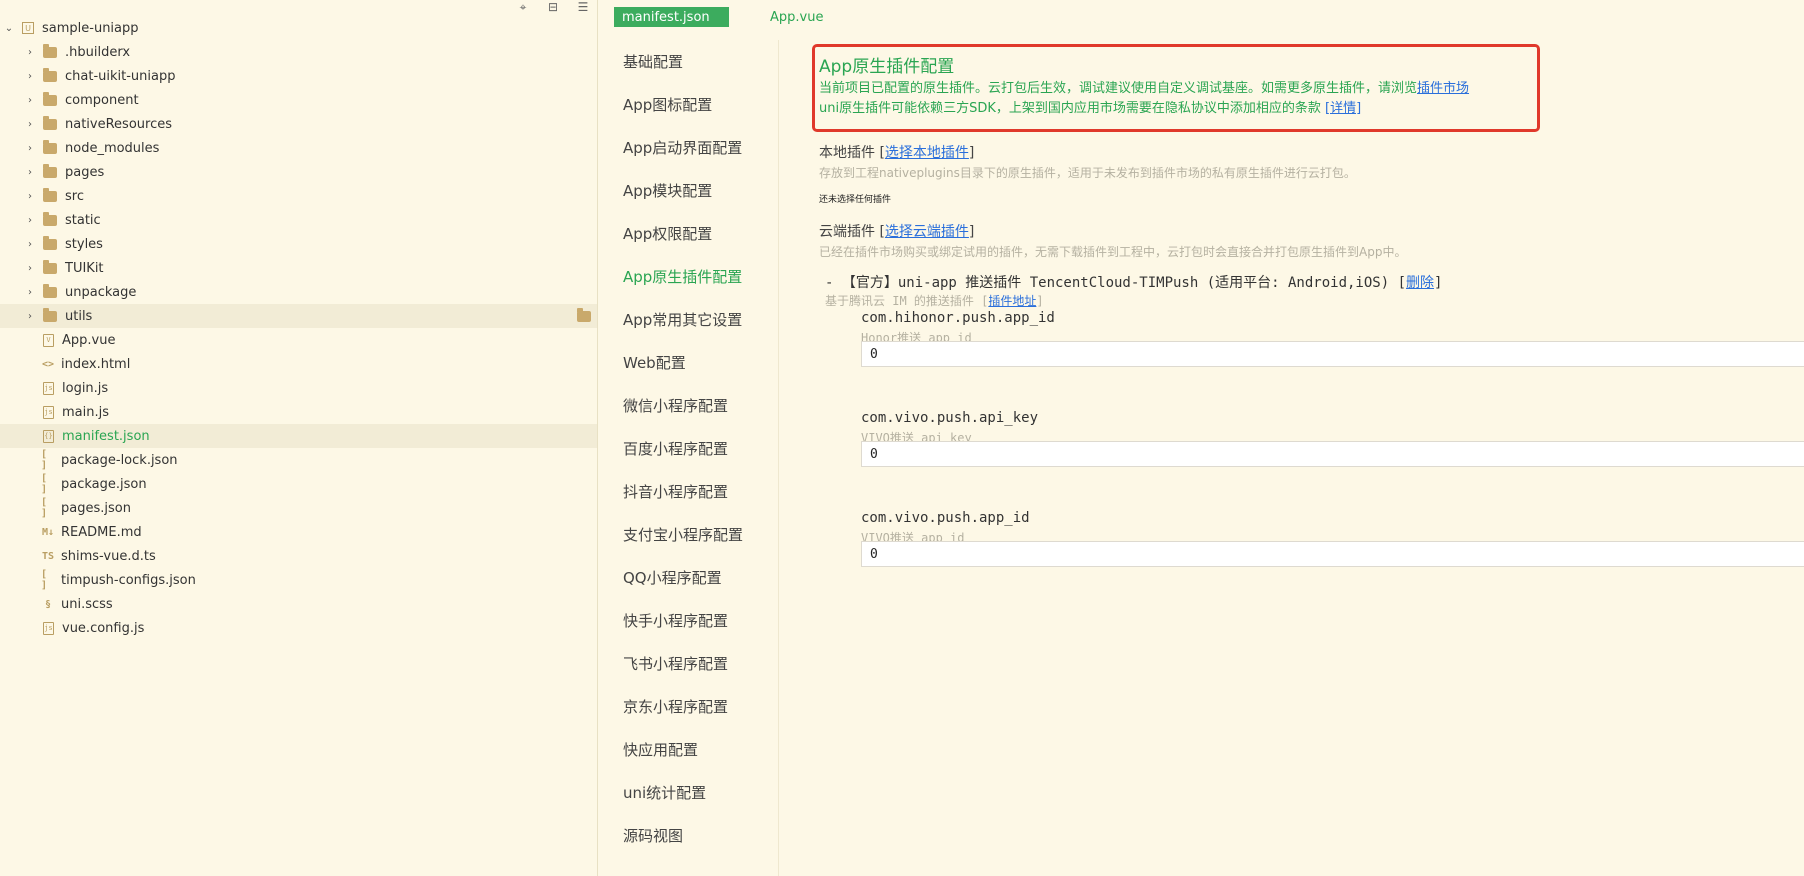  I want to click on tree-item-timpush-configs-json: [ ] timpush-configs.json, so click(298, 580).